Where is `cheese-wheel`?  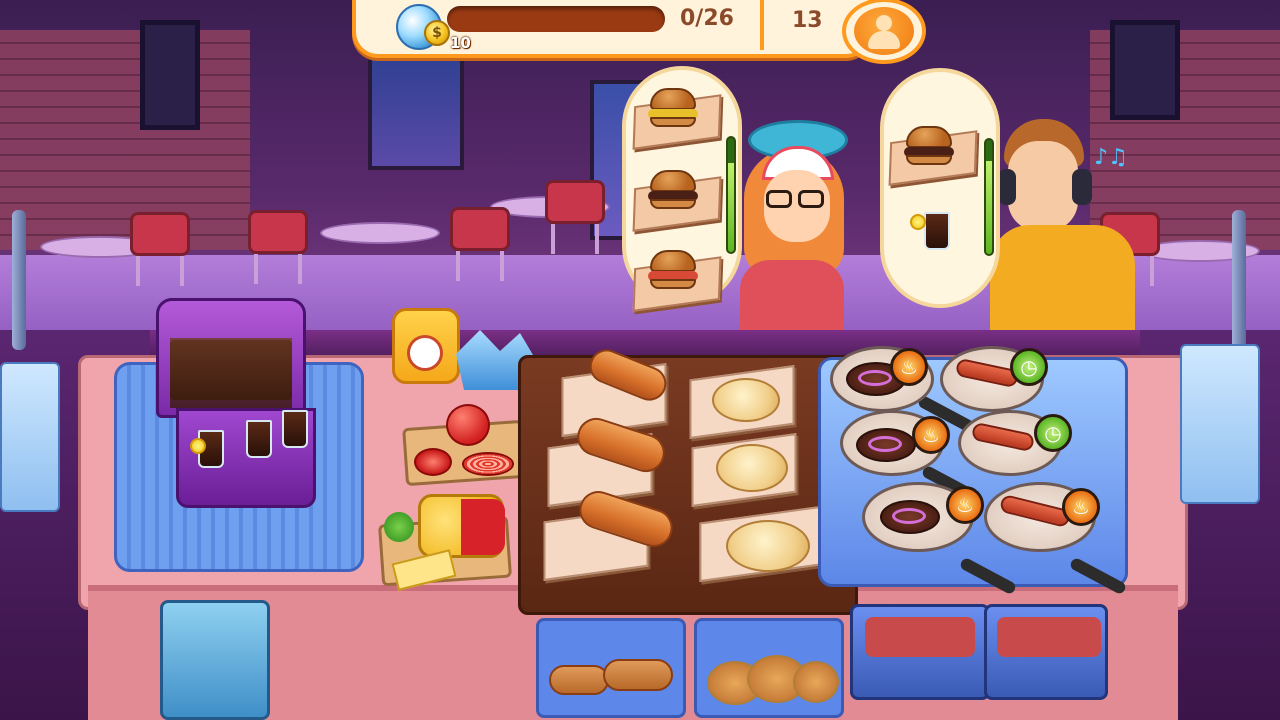 cheese-wheel is located at coordinates (461, 526).